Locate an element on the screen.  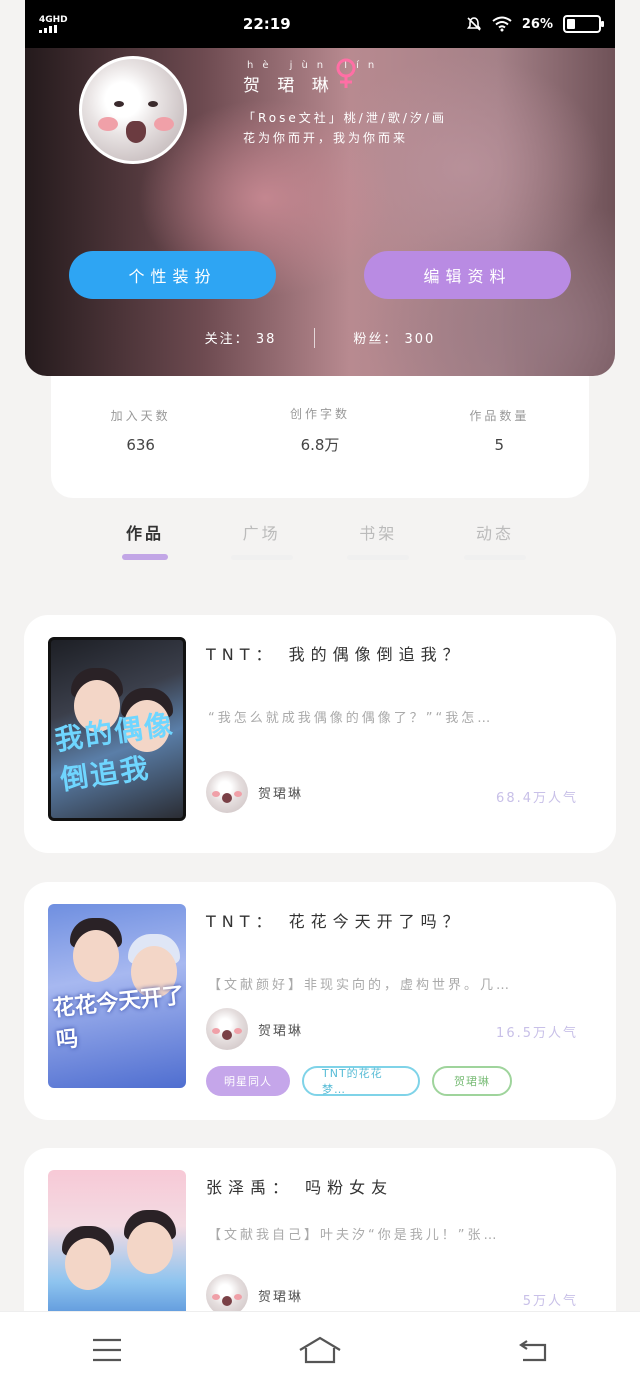
work-cover: 花花今天开了吗 is located at coordinates (117, 996).